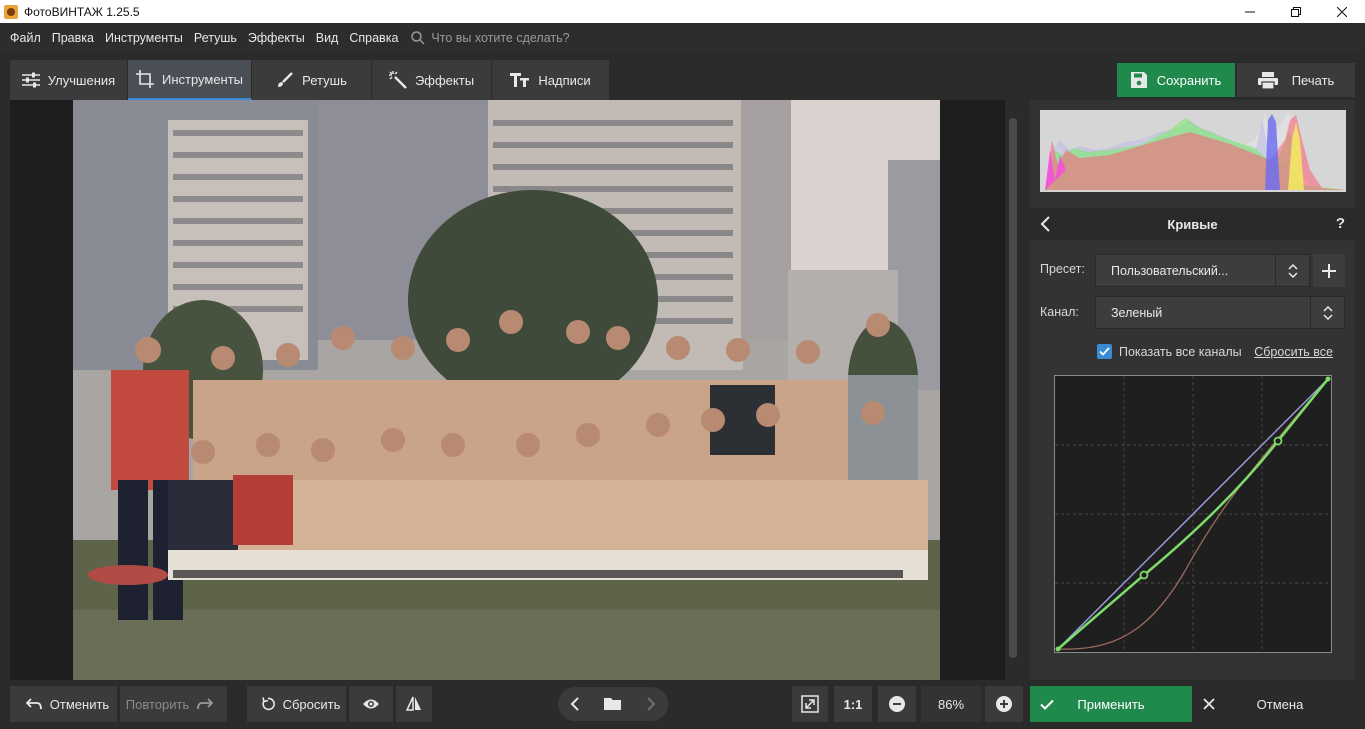 The image size is (1365, 729). What do you see at coordinates (276, 38) in the screenshot?
I see `menu-effects: Эффекты` at bounding box center [276, 38].